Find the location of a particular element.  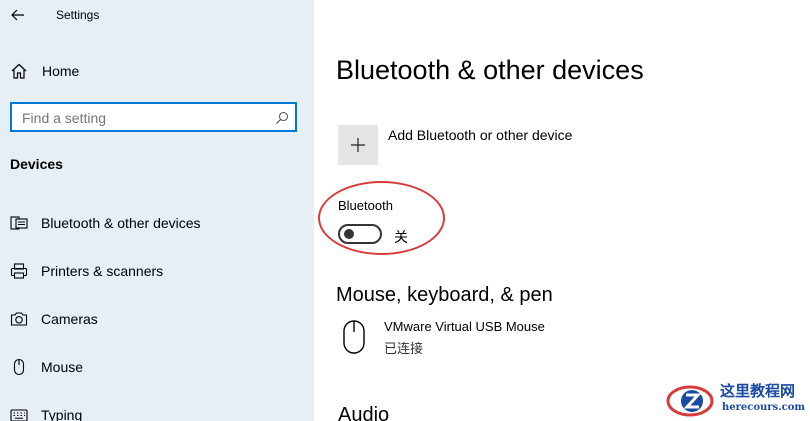

toggle-knob is located at coordinates (349, 234).